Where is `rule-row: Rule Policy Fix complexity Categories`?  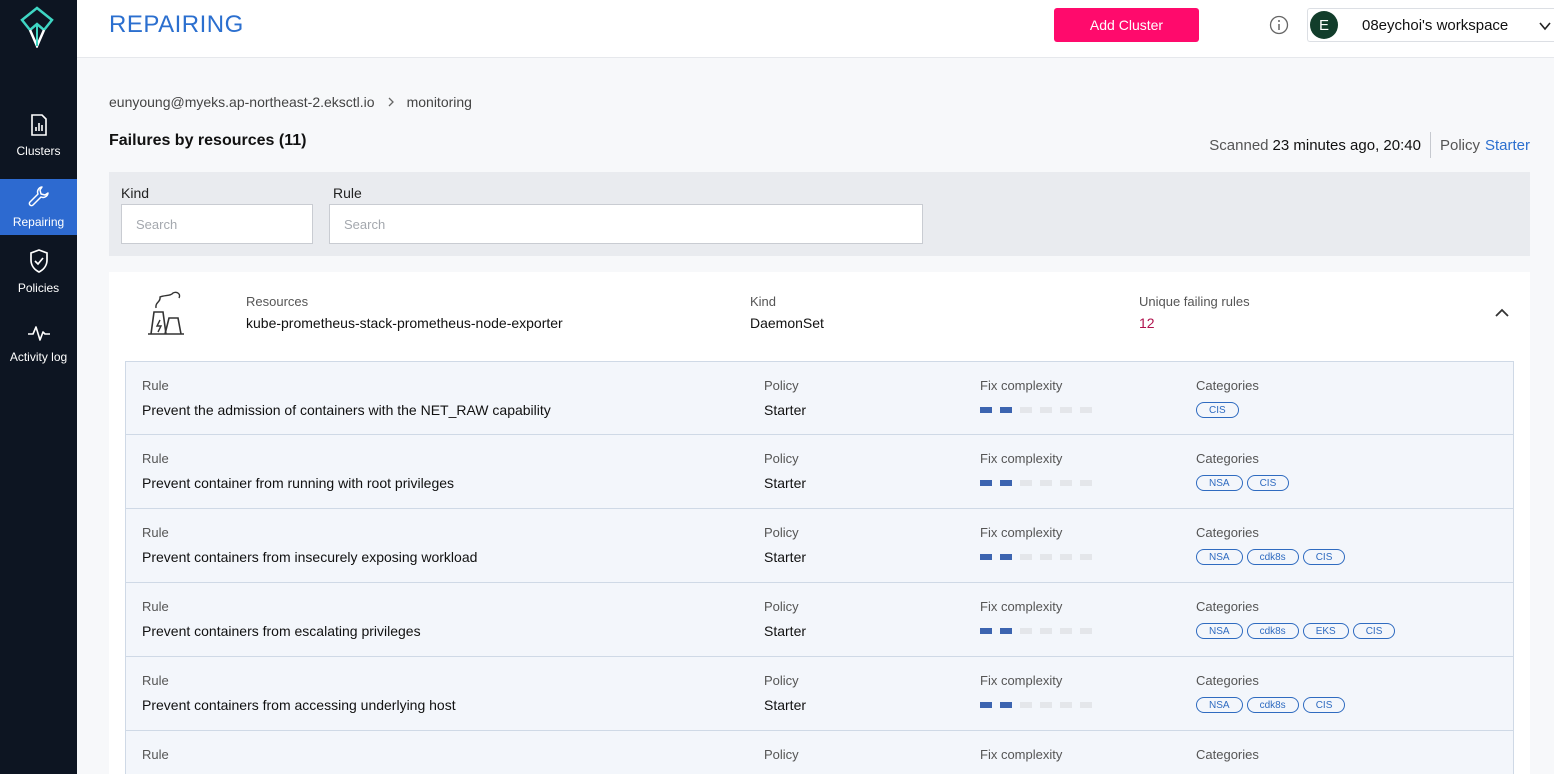 rule-row: Rule Policy Fix complexity Categories is located at coordinates (819, 752).